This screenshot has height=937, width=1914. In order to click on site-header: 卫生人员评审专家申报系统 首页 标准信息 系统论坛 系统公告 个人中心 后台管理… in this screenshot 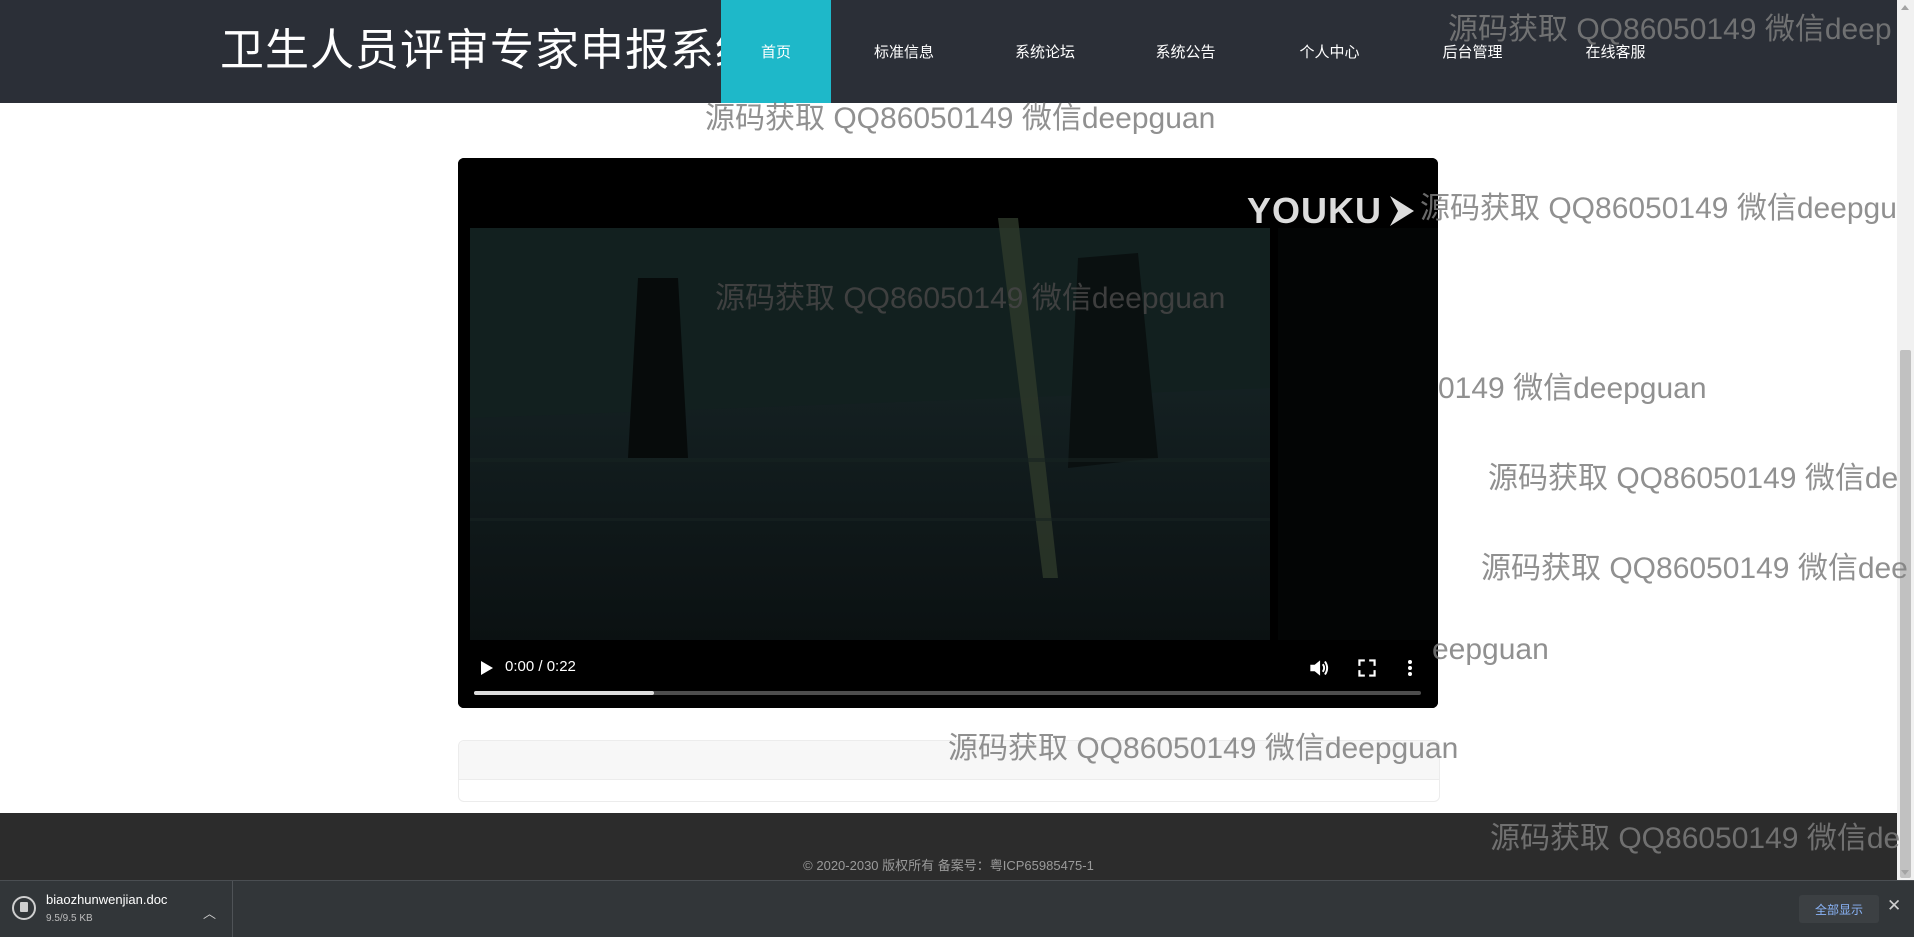, I will do `click(948, 51)`.